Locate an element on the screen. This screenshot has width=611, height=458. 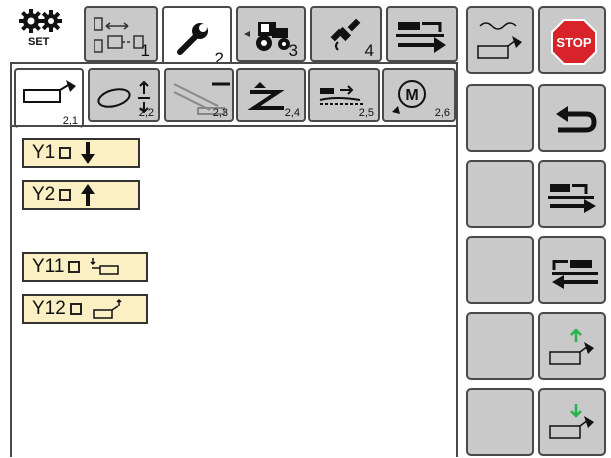
tab-transport is located at coordinates (422, 34).